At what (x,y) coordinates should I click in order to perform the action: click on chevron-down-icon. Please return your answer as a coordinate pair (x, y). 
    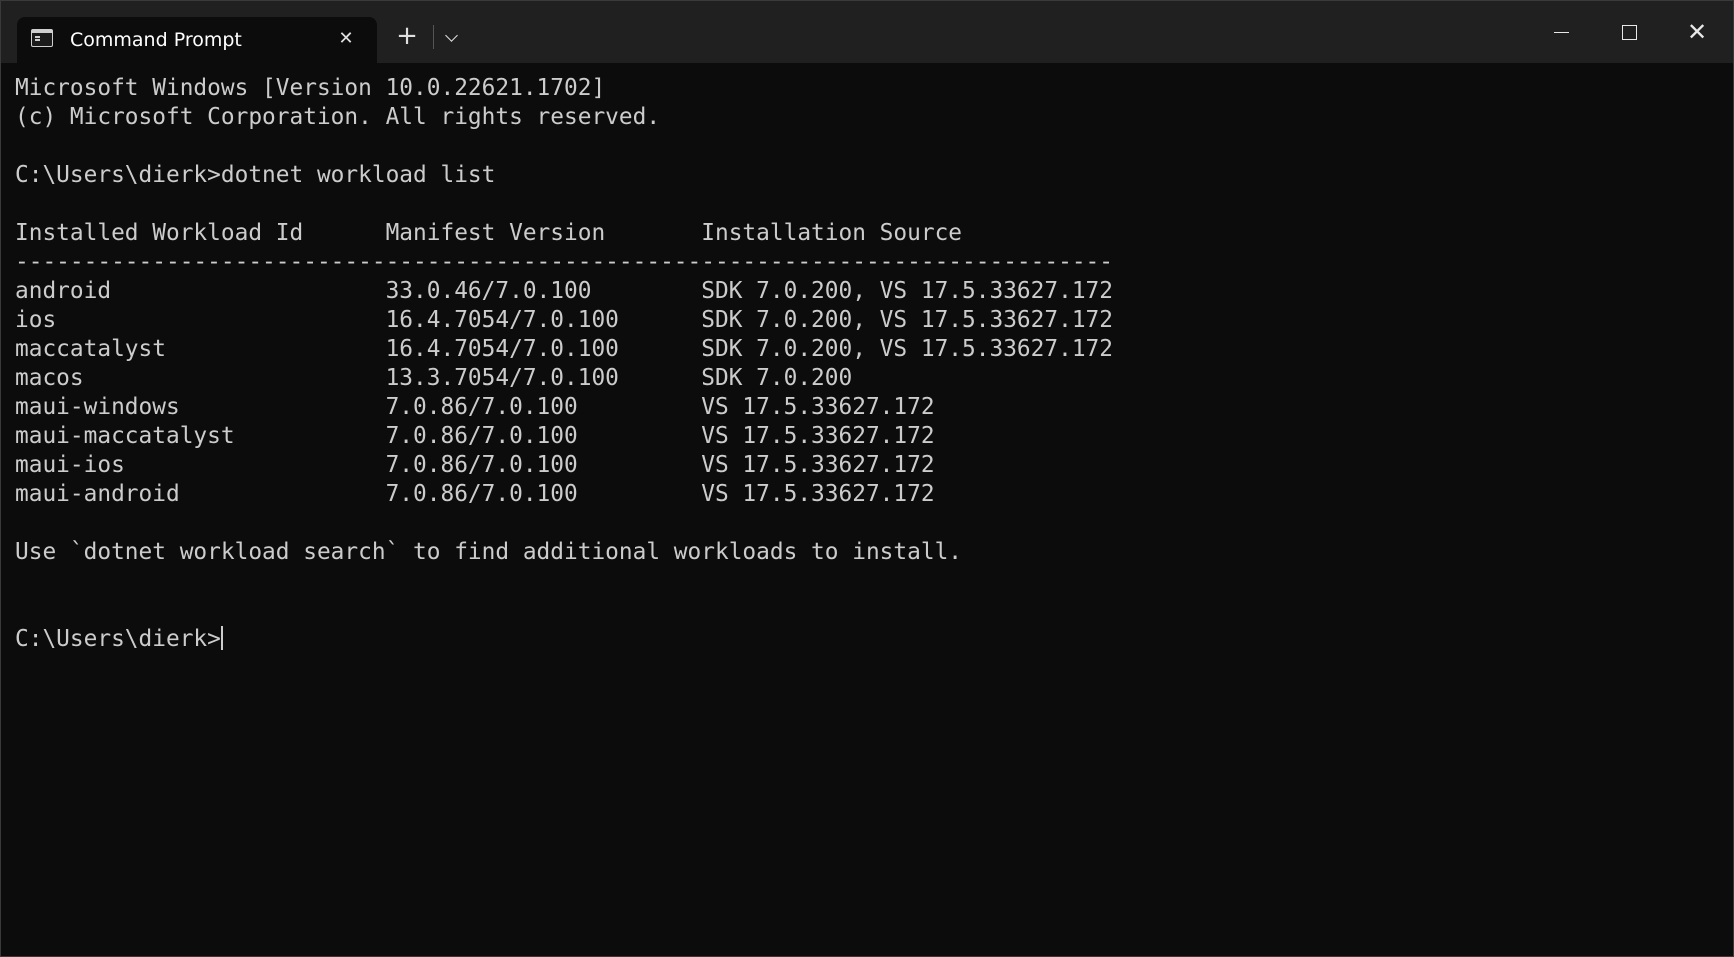
    Looking at the image, I should click on (451, 35).